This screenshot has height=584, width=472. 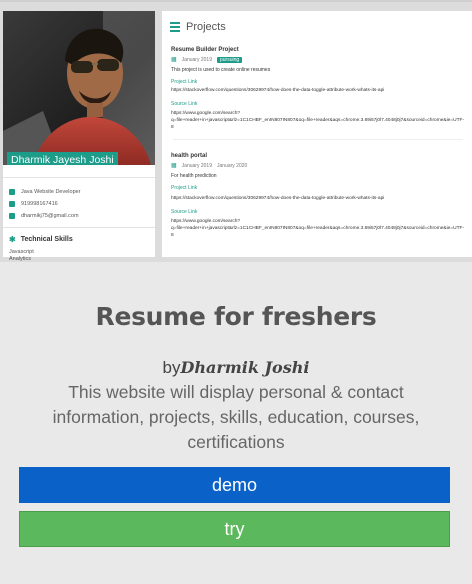 I want to click on card-byline: byDharmik Joshi, so click(x=236, y=367).